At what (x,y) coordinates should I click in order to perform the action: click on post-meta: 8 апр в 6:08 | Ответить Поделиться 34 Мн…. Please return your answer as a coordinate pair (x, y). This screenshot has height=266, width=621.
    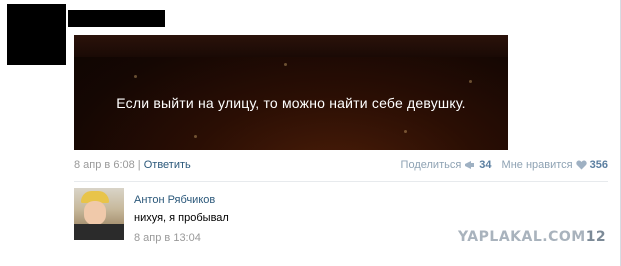
    Looking at the image, I should click on (341, 166).